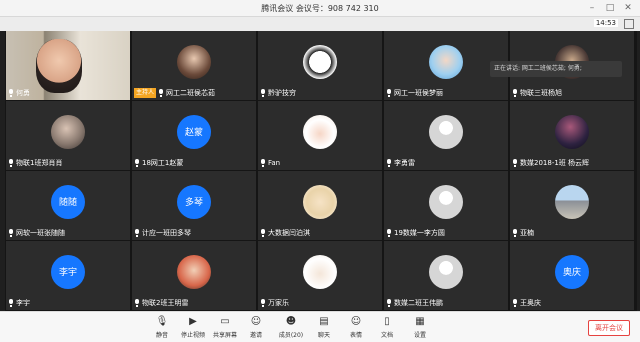 This screenshot has height=342, width=640. What do you see at coordinates (23, 93) in the screenshot?
I see `participant-name: 何勇` at bounding box center [23, 93].